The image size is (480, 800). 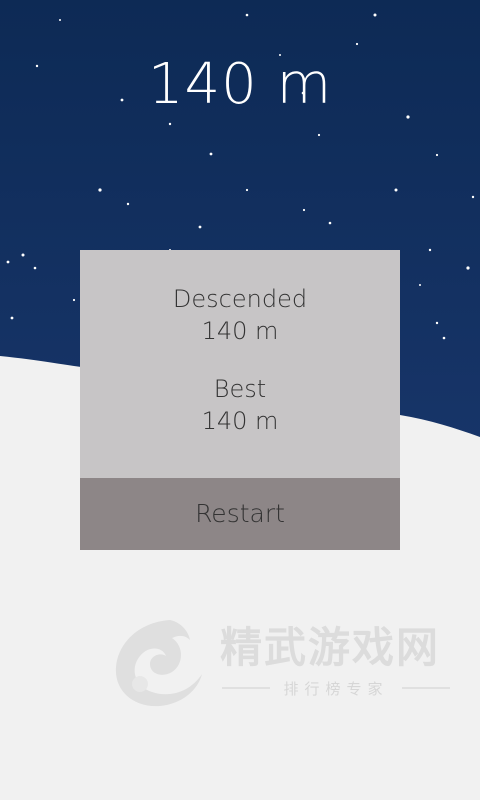 What do you see at coordinates (336, 689) in the screenshot?
I see `watermark-subtitle: 排行榜专家` at bounding box center [336, 689].